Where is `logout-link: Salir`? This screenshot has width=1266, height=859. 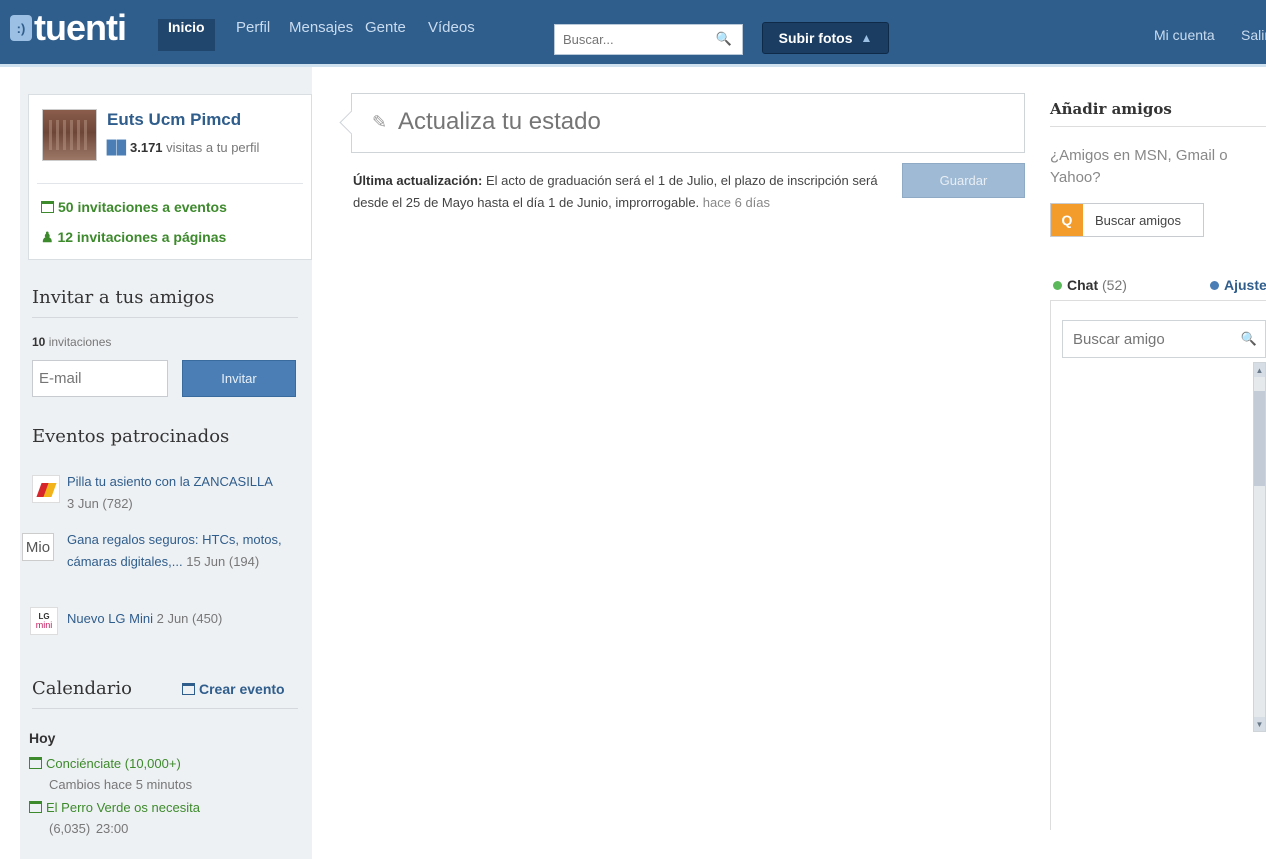 logout-link: Salir is located at coordinates (1253, 35).